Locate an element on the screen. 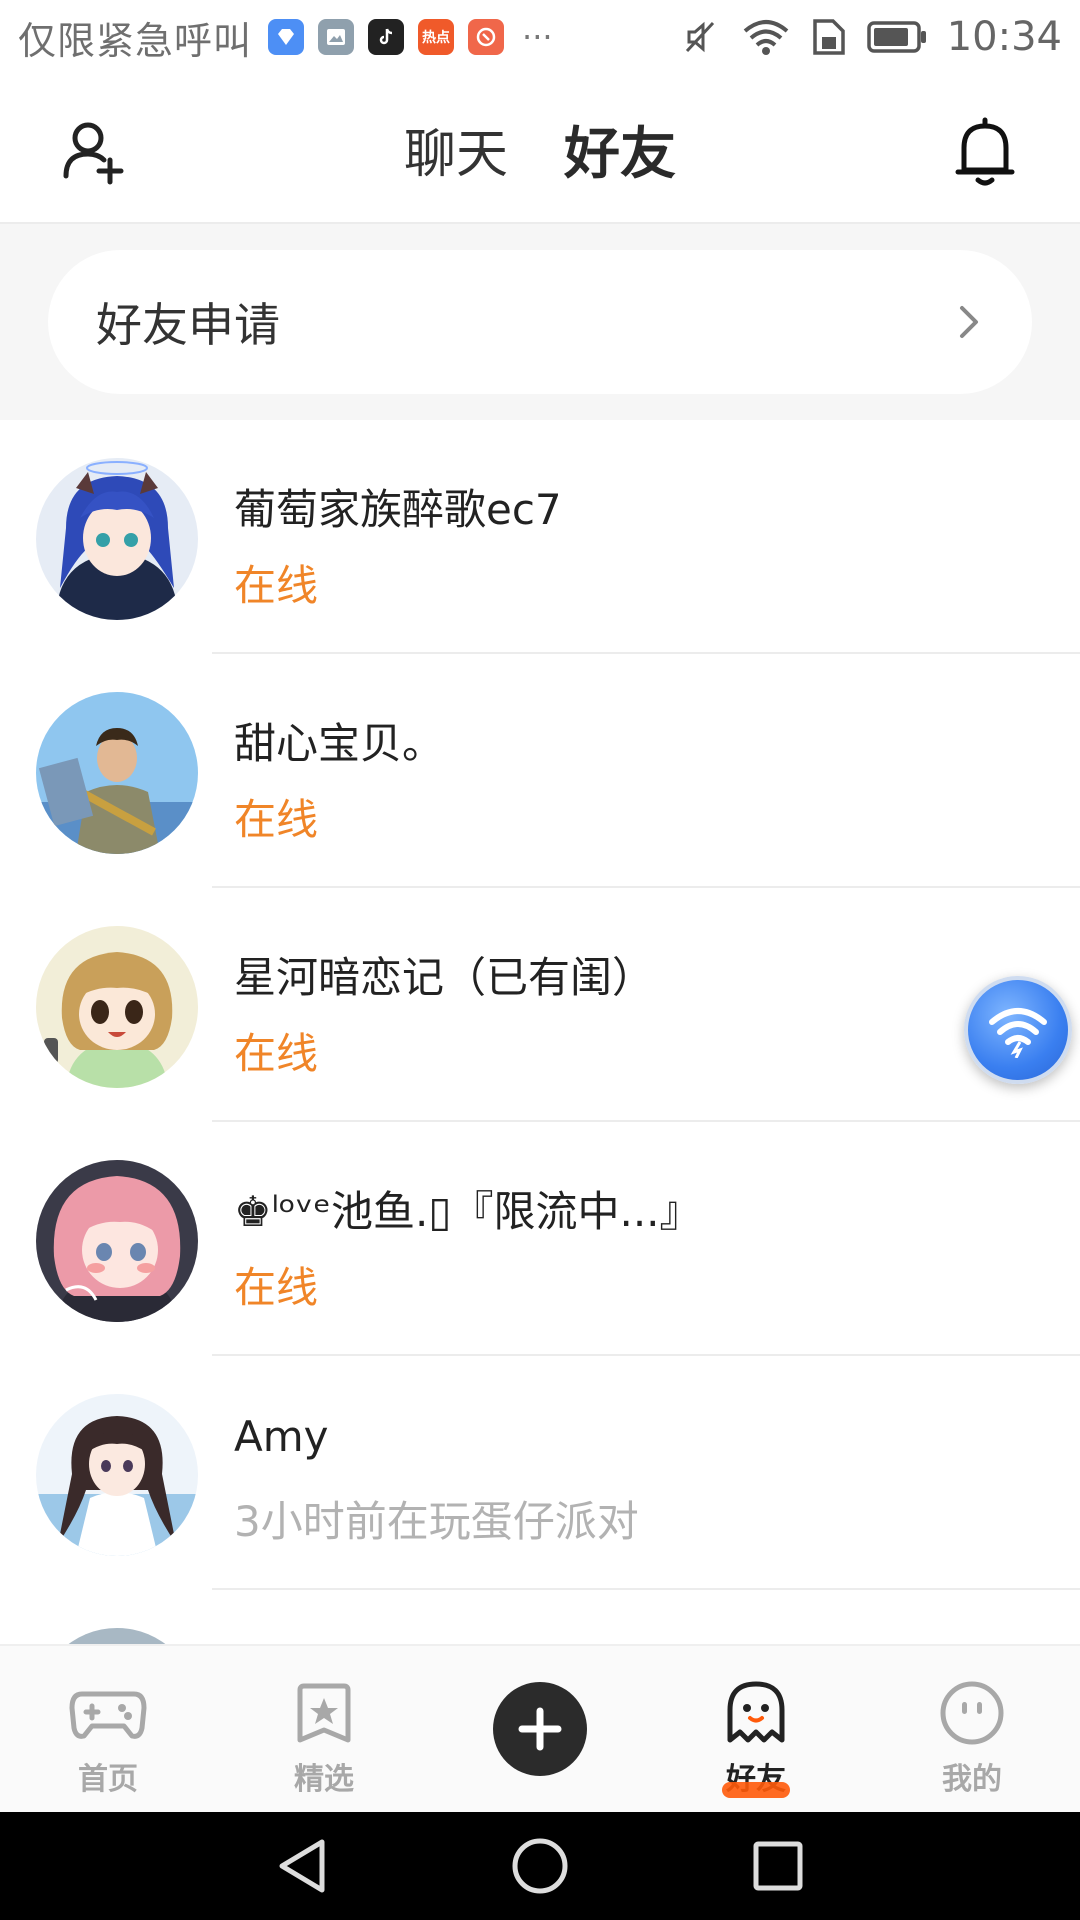 The height and width of the screenshot is (1920, 1080). notification-icons: 热点 ··· is located at coordinates (410, 37).